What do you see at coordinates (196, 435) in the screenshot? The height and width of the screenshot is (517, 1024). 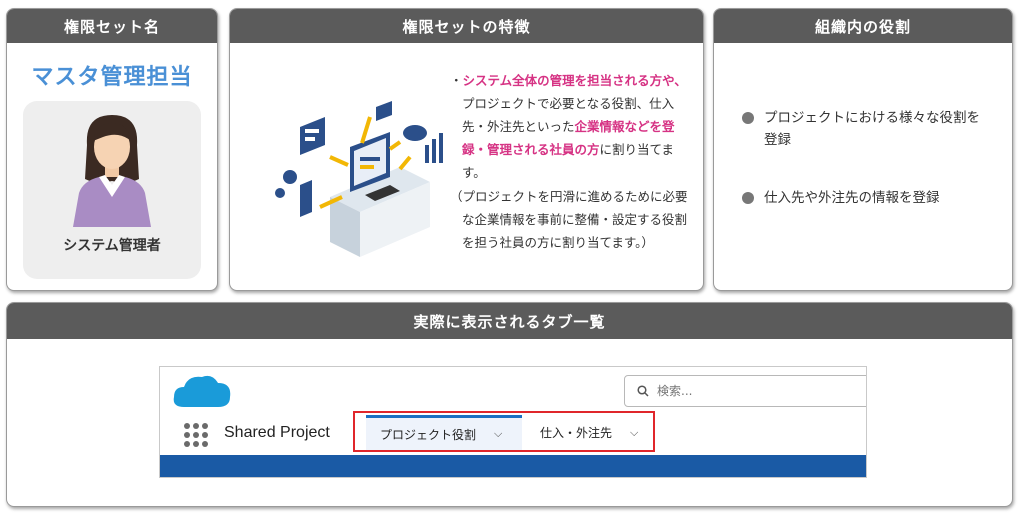 I see `app-launcher-icon` at bounding box center [196, 435].